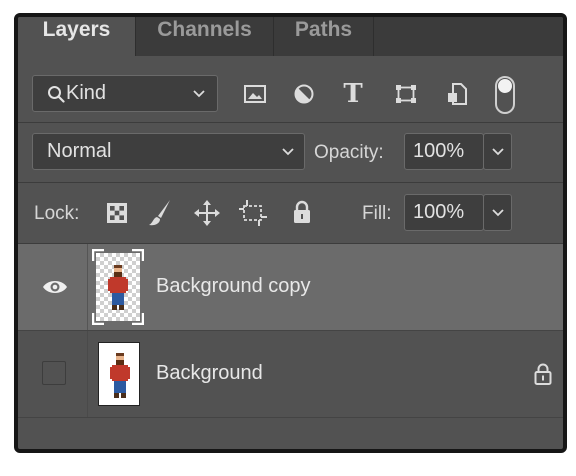  I want to click on visibility-empty-box, so click(54, 373).